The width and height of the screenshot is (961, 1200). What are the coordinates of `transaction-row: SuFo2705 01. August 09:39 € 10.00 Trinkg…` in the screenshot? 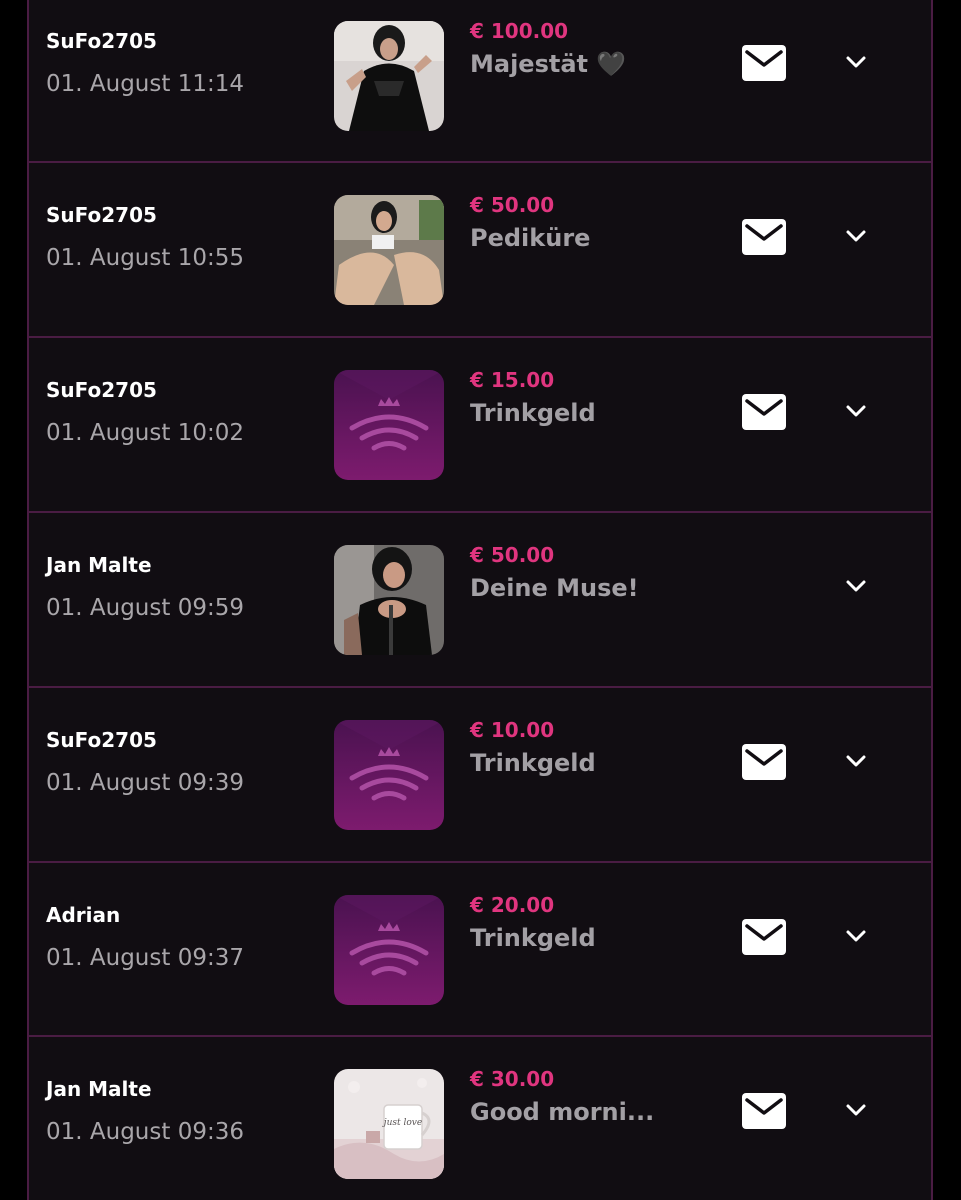 It's located at (480, 773).